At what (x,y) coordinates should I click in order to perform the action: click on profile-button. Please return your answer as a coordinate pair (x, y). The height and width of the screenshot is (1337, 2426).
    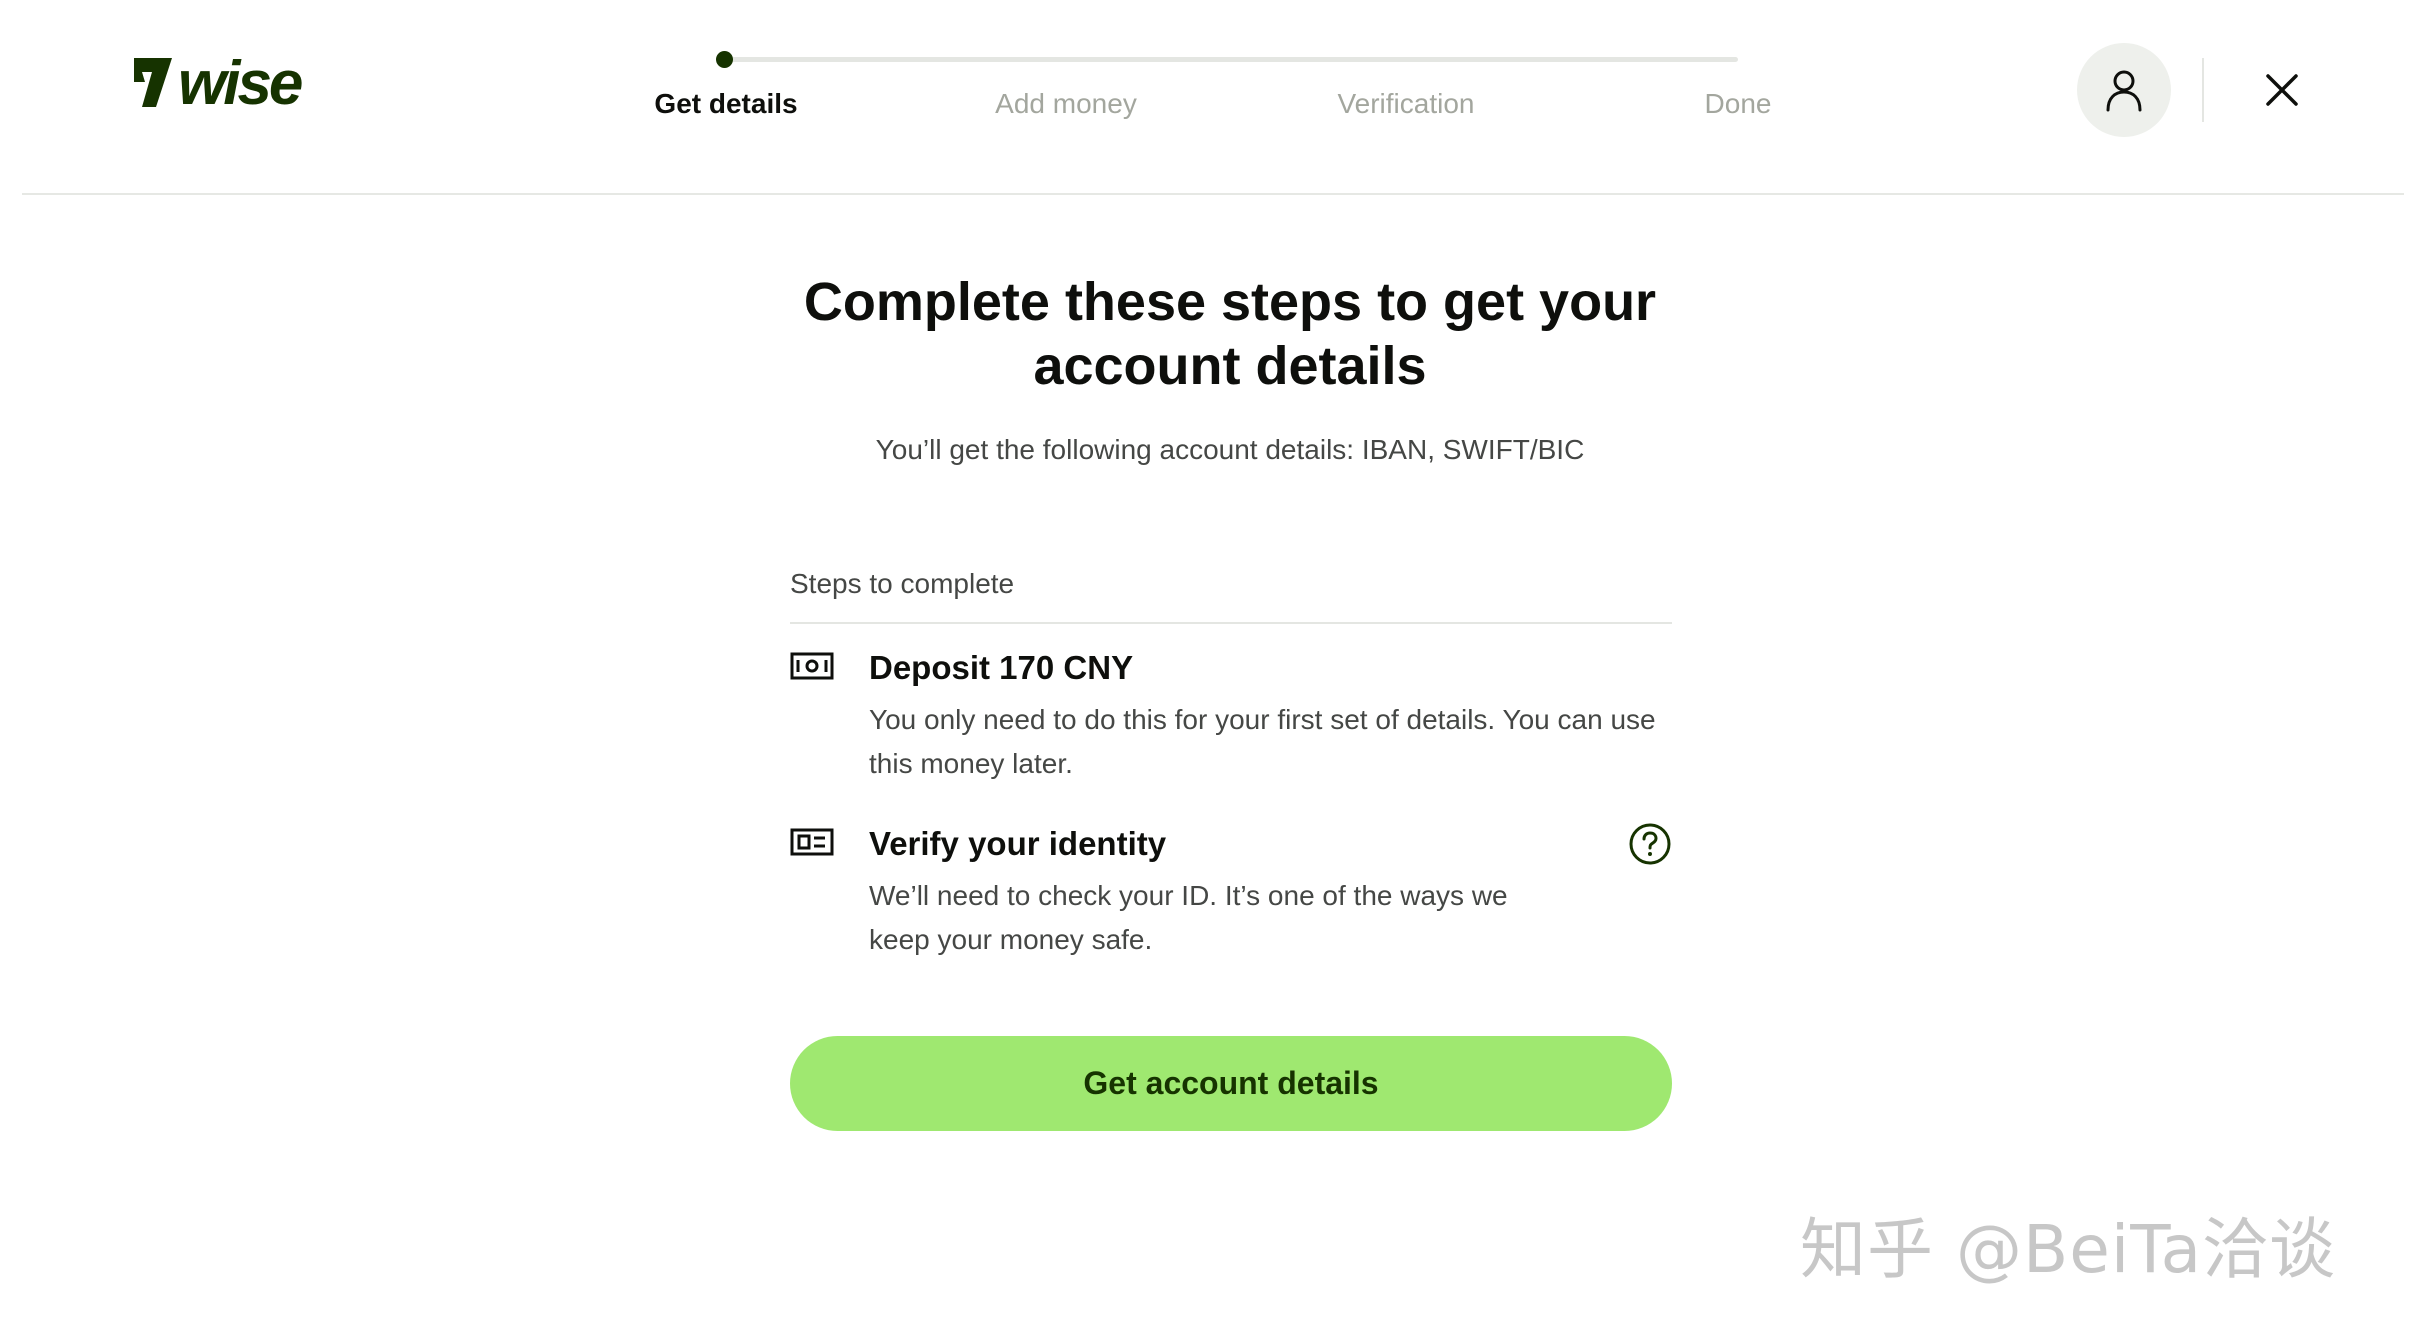
    Looking at the image, I should click on (2124, 90).